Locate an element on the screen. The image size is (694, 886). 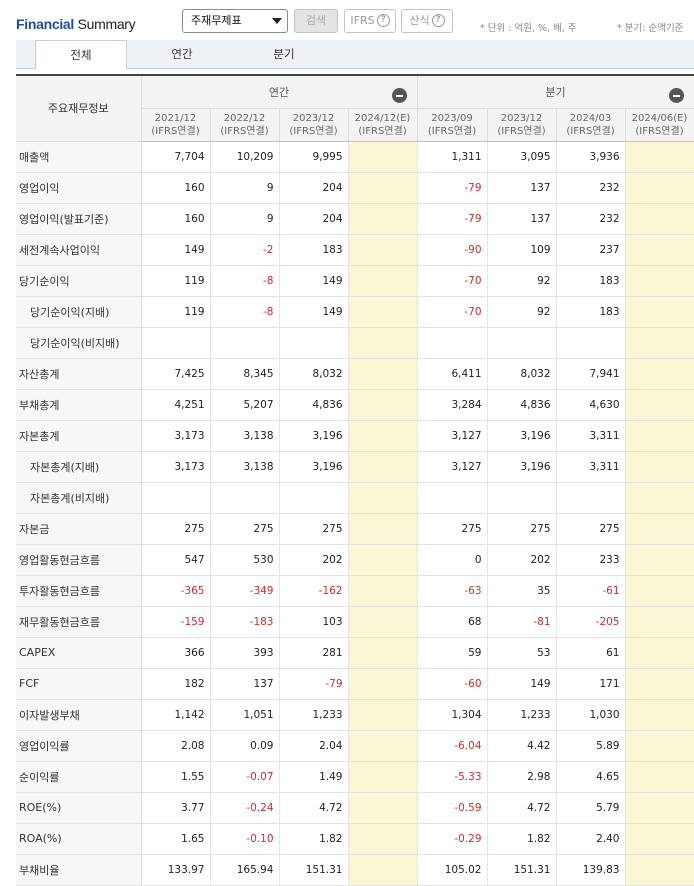
value-cell: 160 is located at coordinates (176, 188).